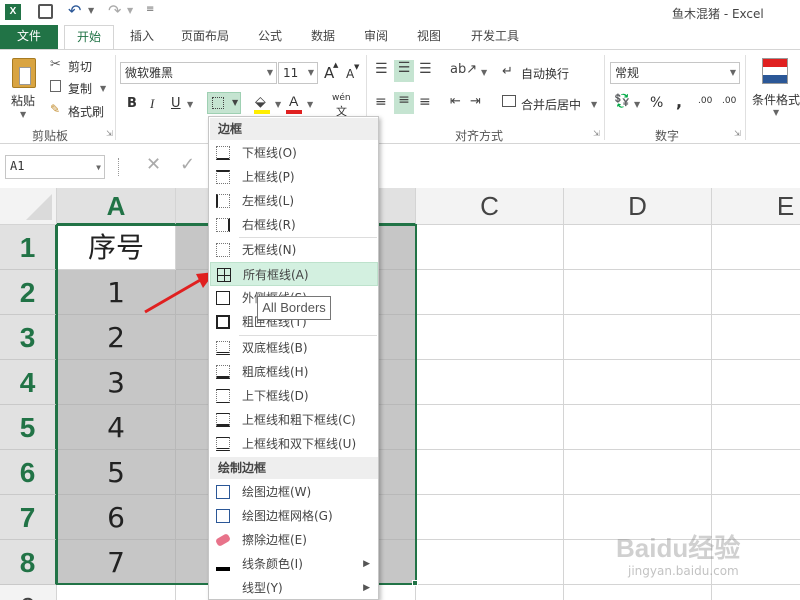 This screenshot has height=600, width=800. What do you see at coordinates (294, 153) in the screenshot?
I see `menu-item-bottom-border: 下框线(O)` at bounding box center [294, 153].